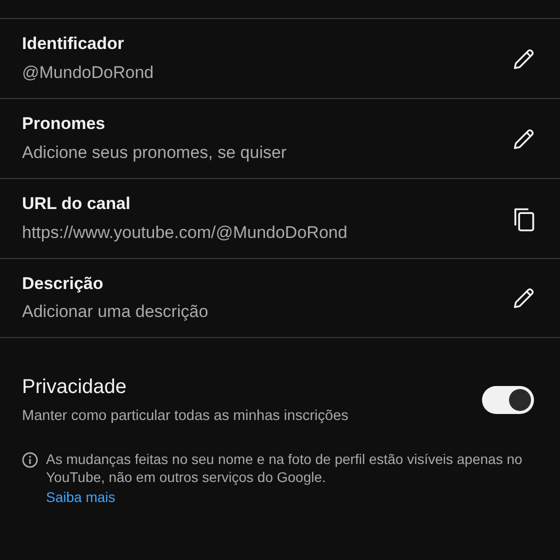 The width and height of the screenshot is (560, 560). Describe the element at coordinates (74, 44) in the screenshot. I see `field-label: Identificador` at that location.